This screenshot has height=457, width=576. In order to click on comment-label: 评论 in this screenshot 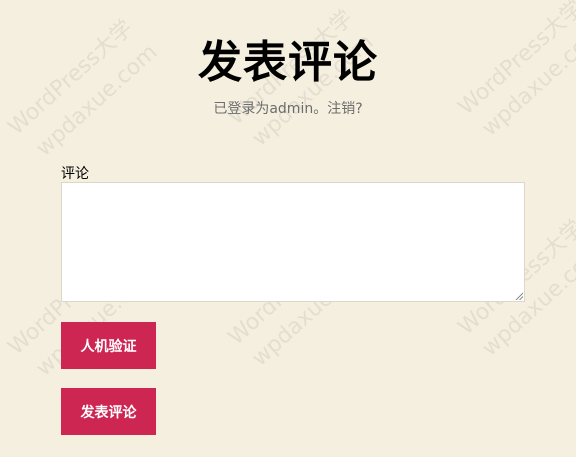, I will do `click(75, 174)`.